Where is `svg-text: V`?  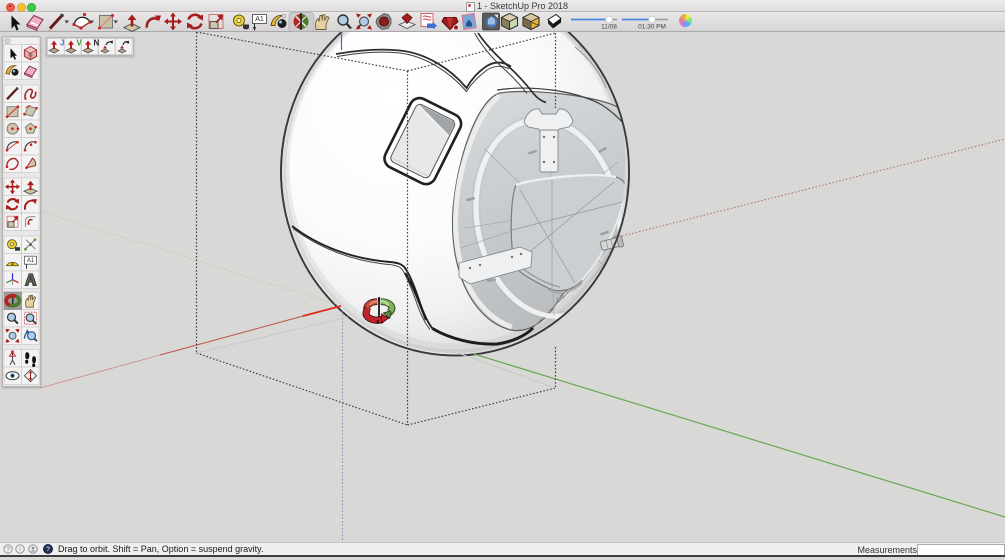 svg-text: V is located at coordinates (80, 43).